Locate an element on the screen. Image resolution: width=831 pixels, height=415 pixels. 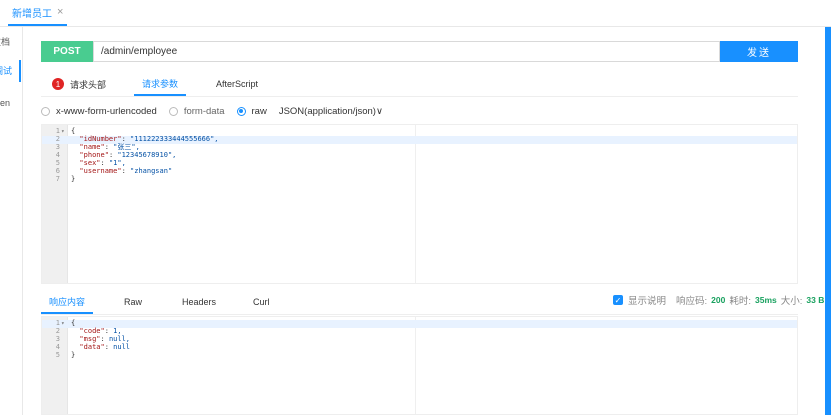
tab-afterscript: AfterScript is located at coordinates (237, 84).